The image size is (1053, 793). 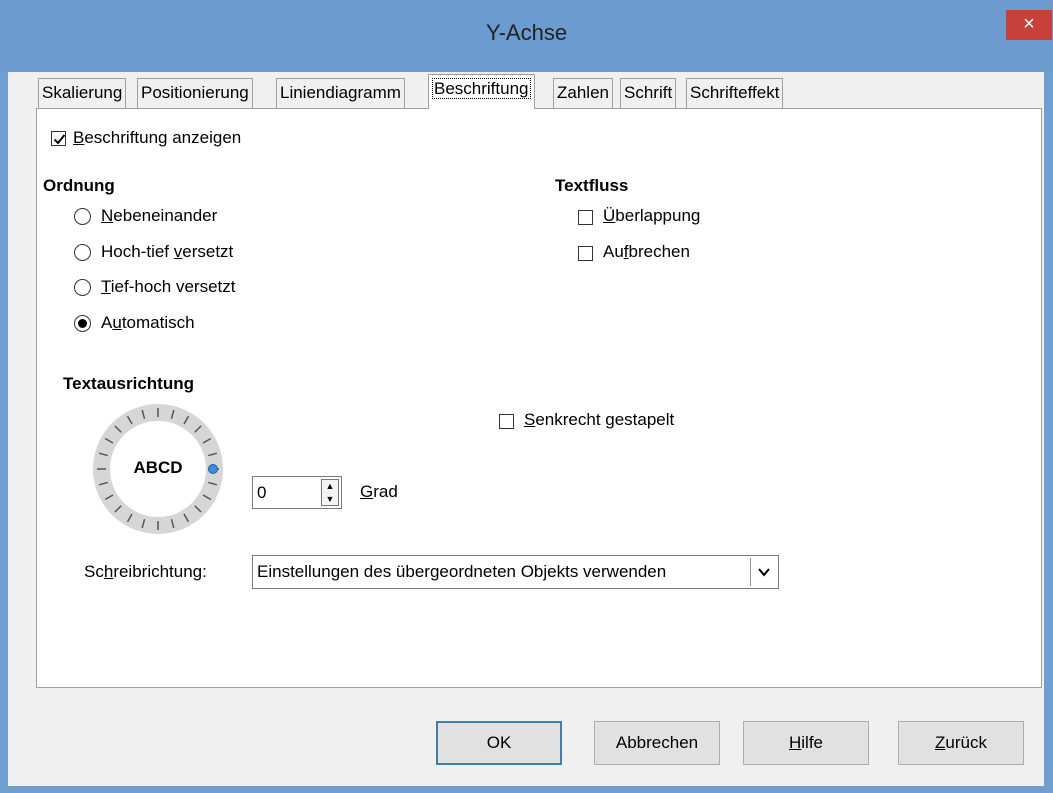 I want to click on tab-label: Liniendiagramm, so click(x=340, y=92).